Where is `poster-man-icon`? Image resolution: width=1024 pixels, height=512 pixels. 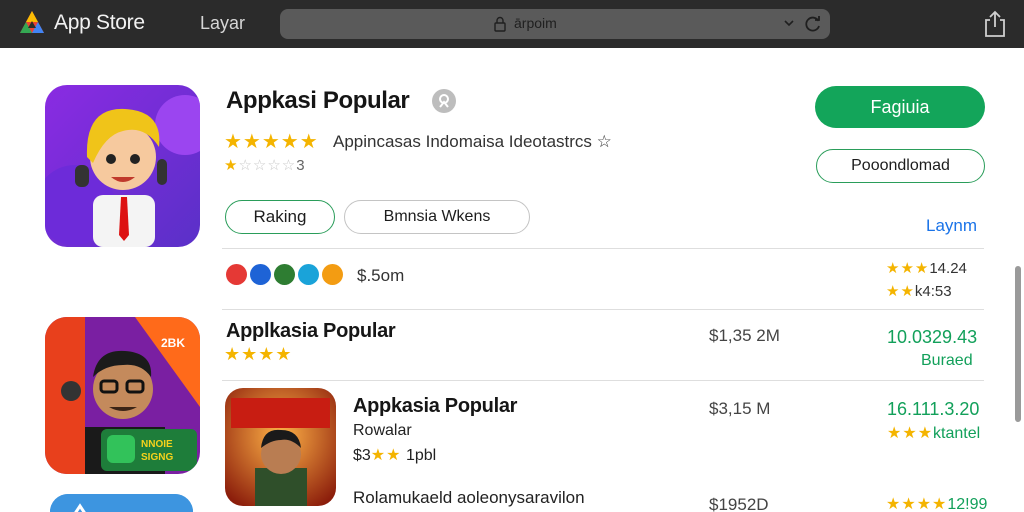
poster-man-icon is located at coordinates (280, 447).